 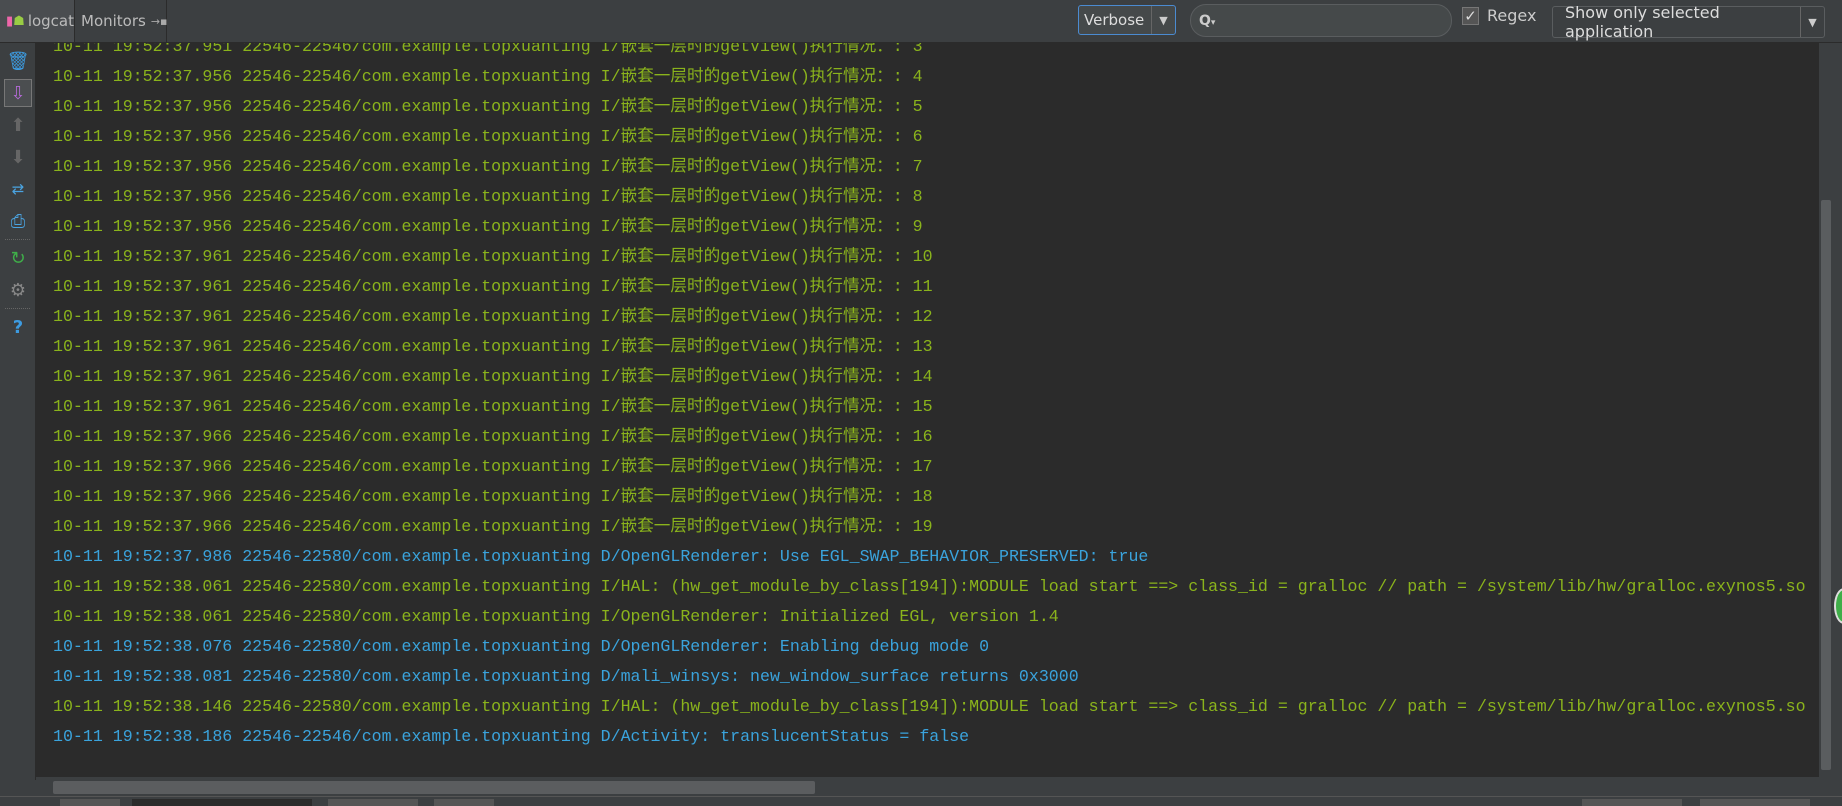 I want to click on bottom-tool-window-bar, so click(x=921, y=801).